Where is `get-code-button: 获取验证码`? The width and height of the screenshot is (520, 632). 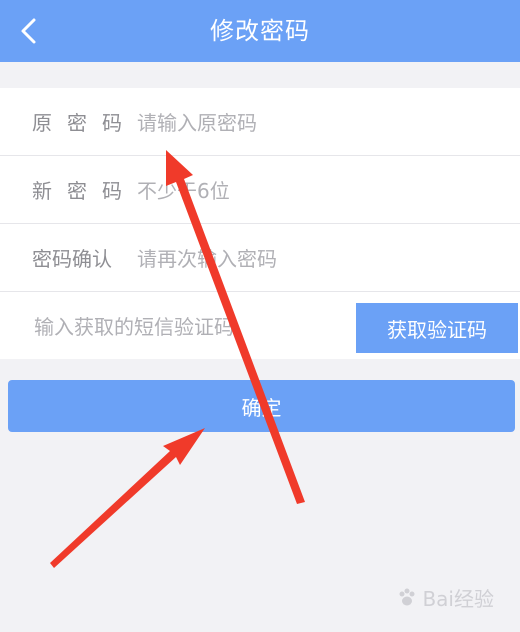
get-code-button: 获取验证码 is located at coordinates (437, 328).